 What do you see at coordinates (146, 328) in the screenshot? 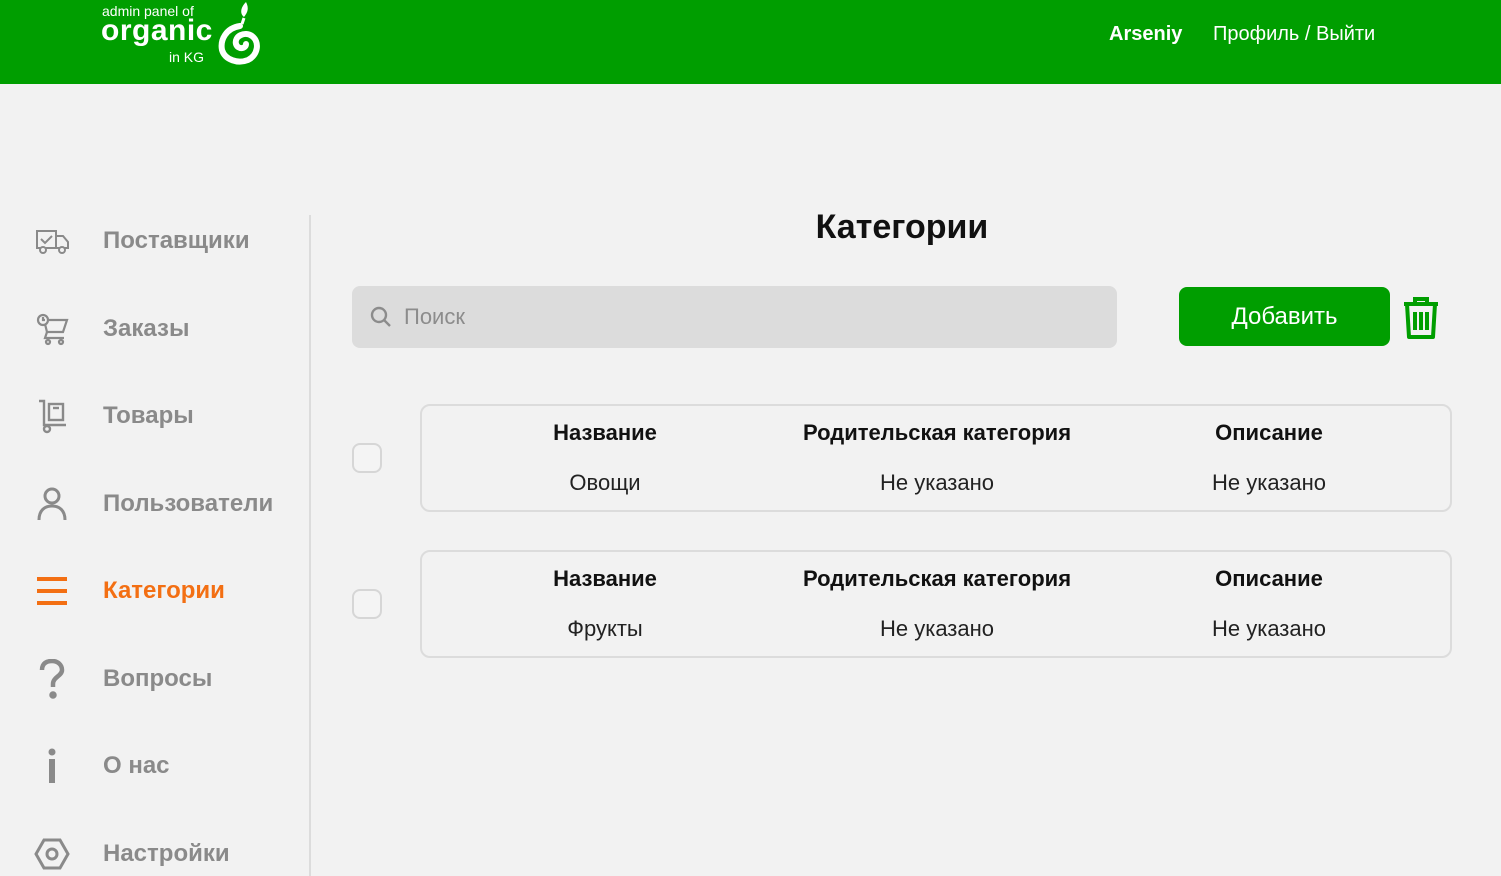
I see `sidebar-item-label: Заказы` at bounding box center [146, 328].